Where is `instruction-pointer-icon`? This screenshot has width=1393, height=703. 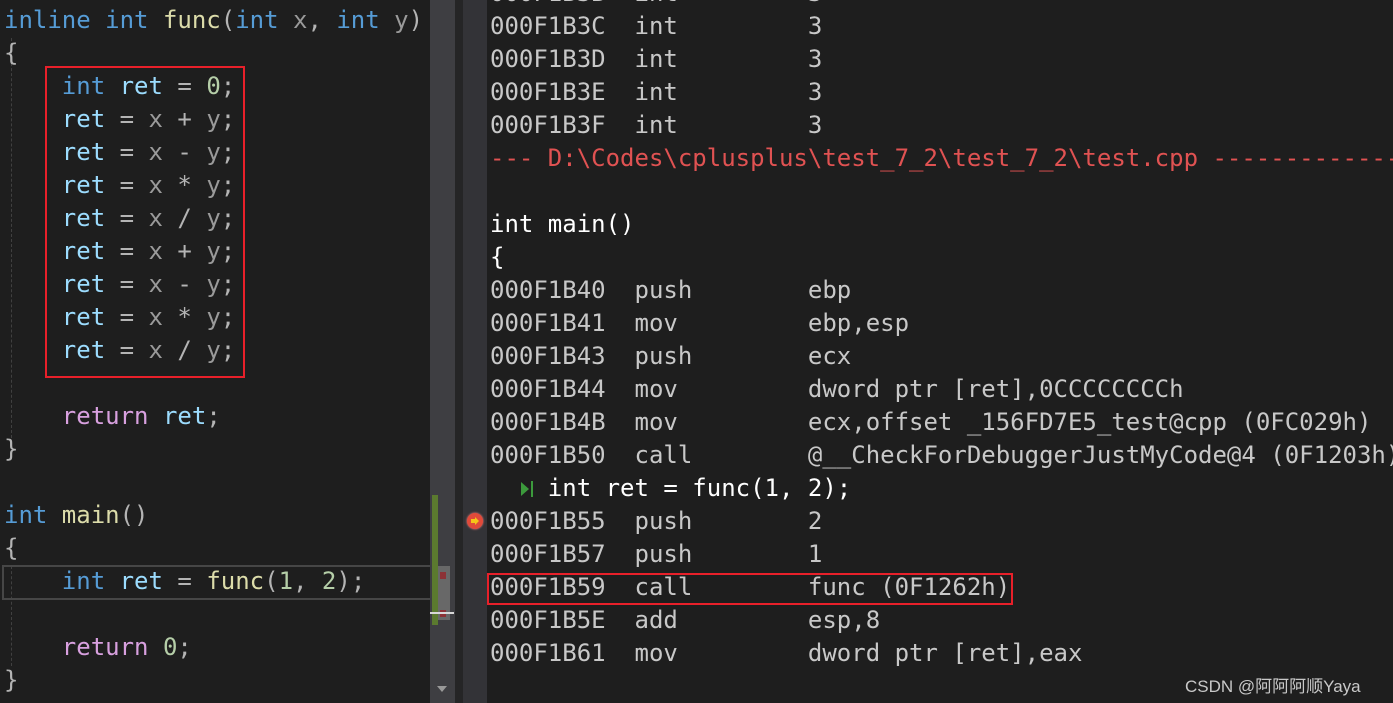
instruction-pointer-icon is located at coordinates (475, 521).